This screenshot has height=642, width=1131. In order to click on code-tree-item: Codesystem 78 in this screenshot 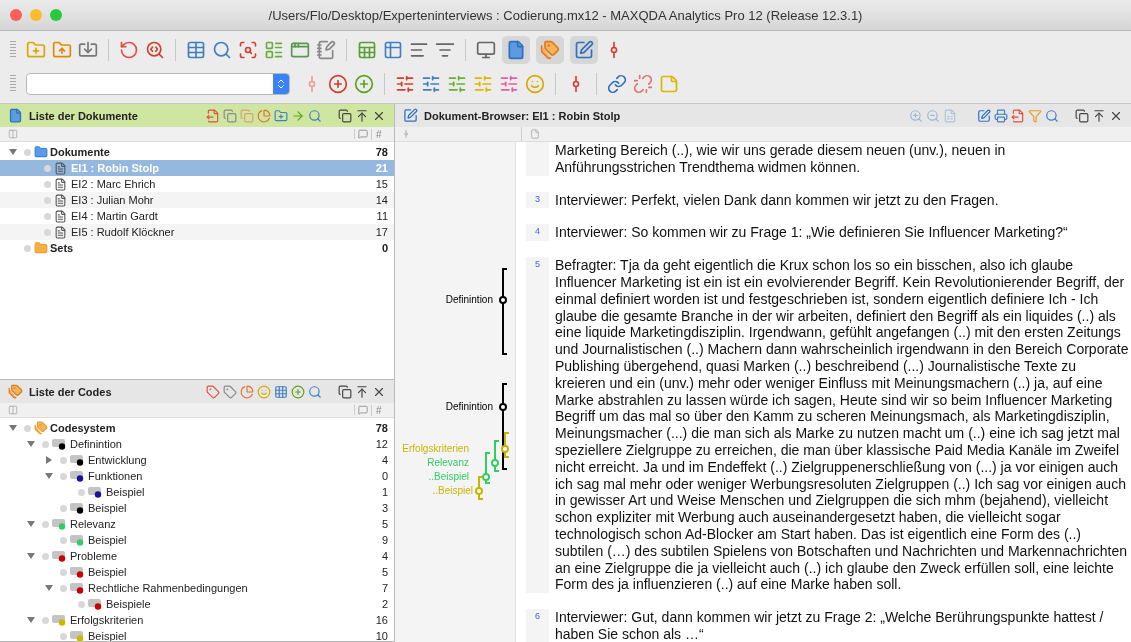, I will do `click(197, 428)`.